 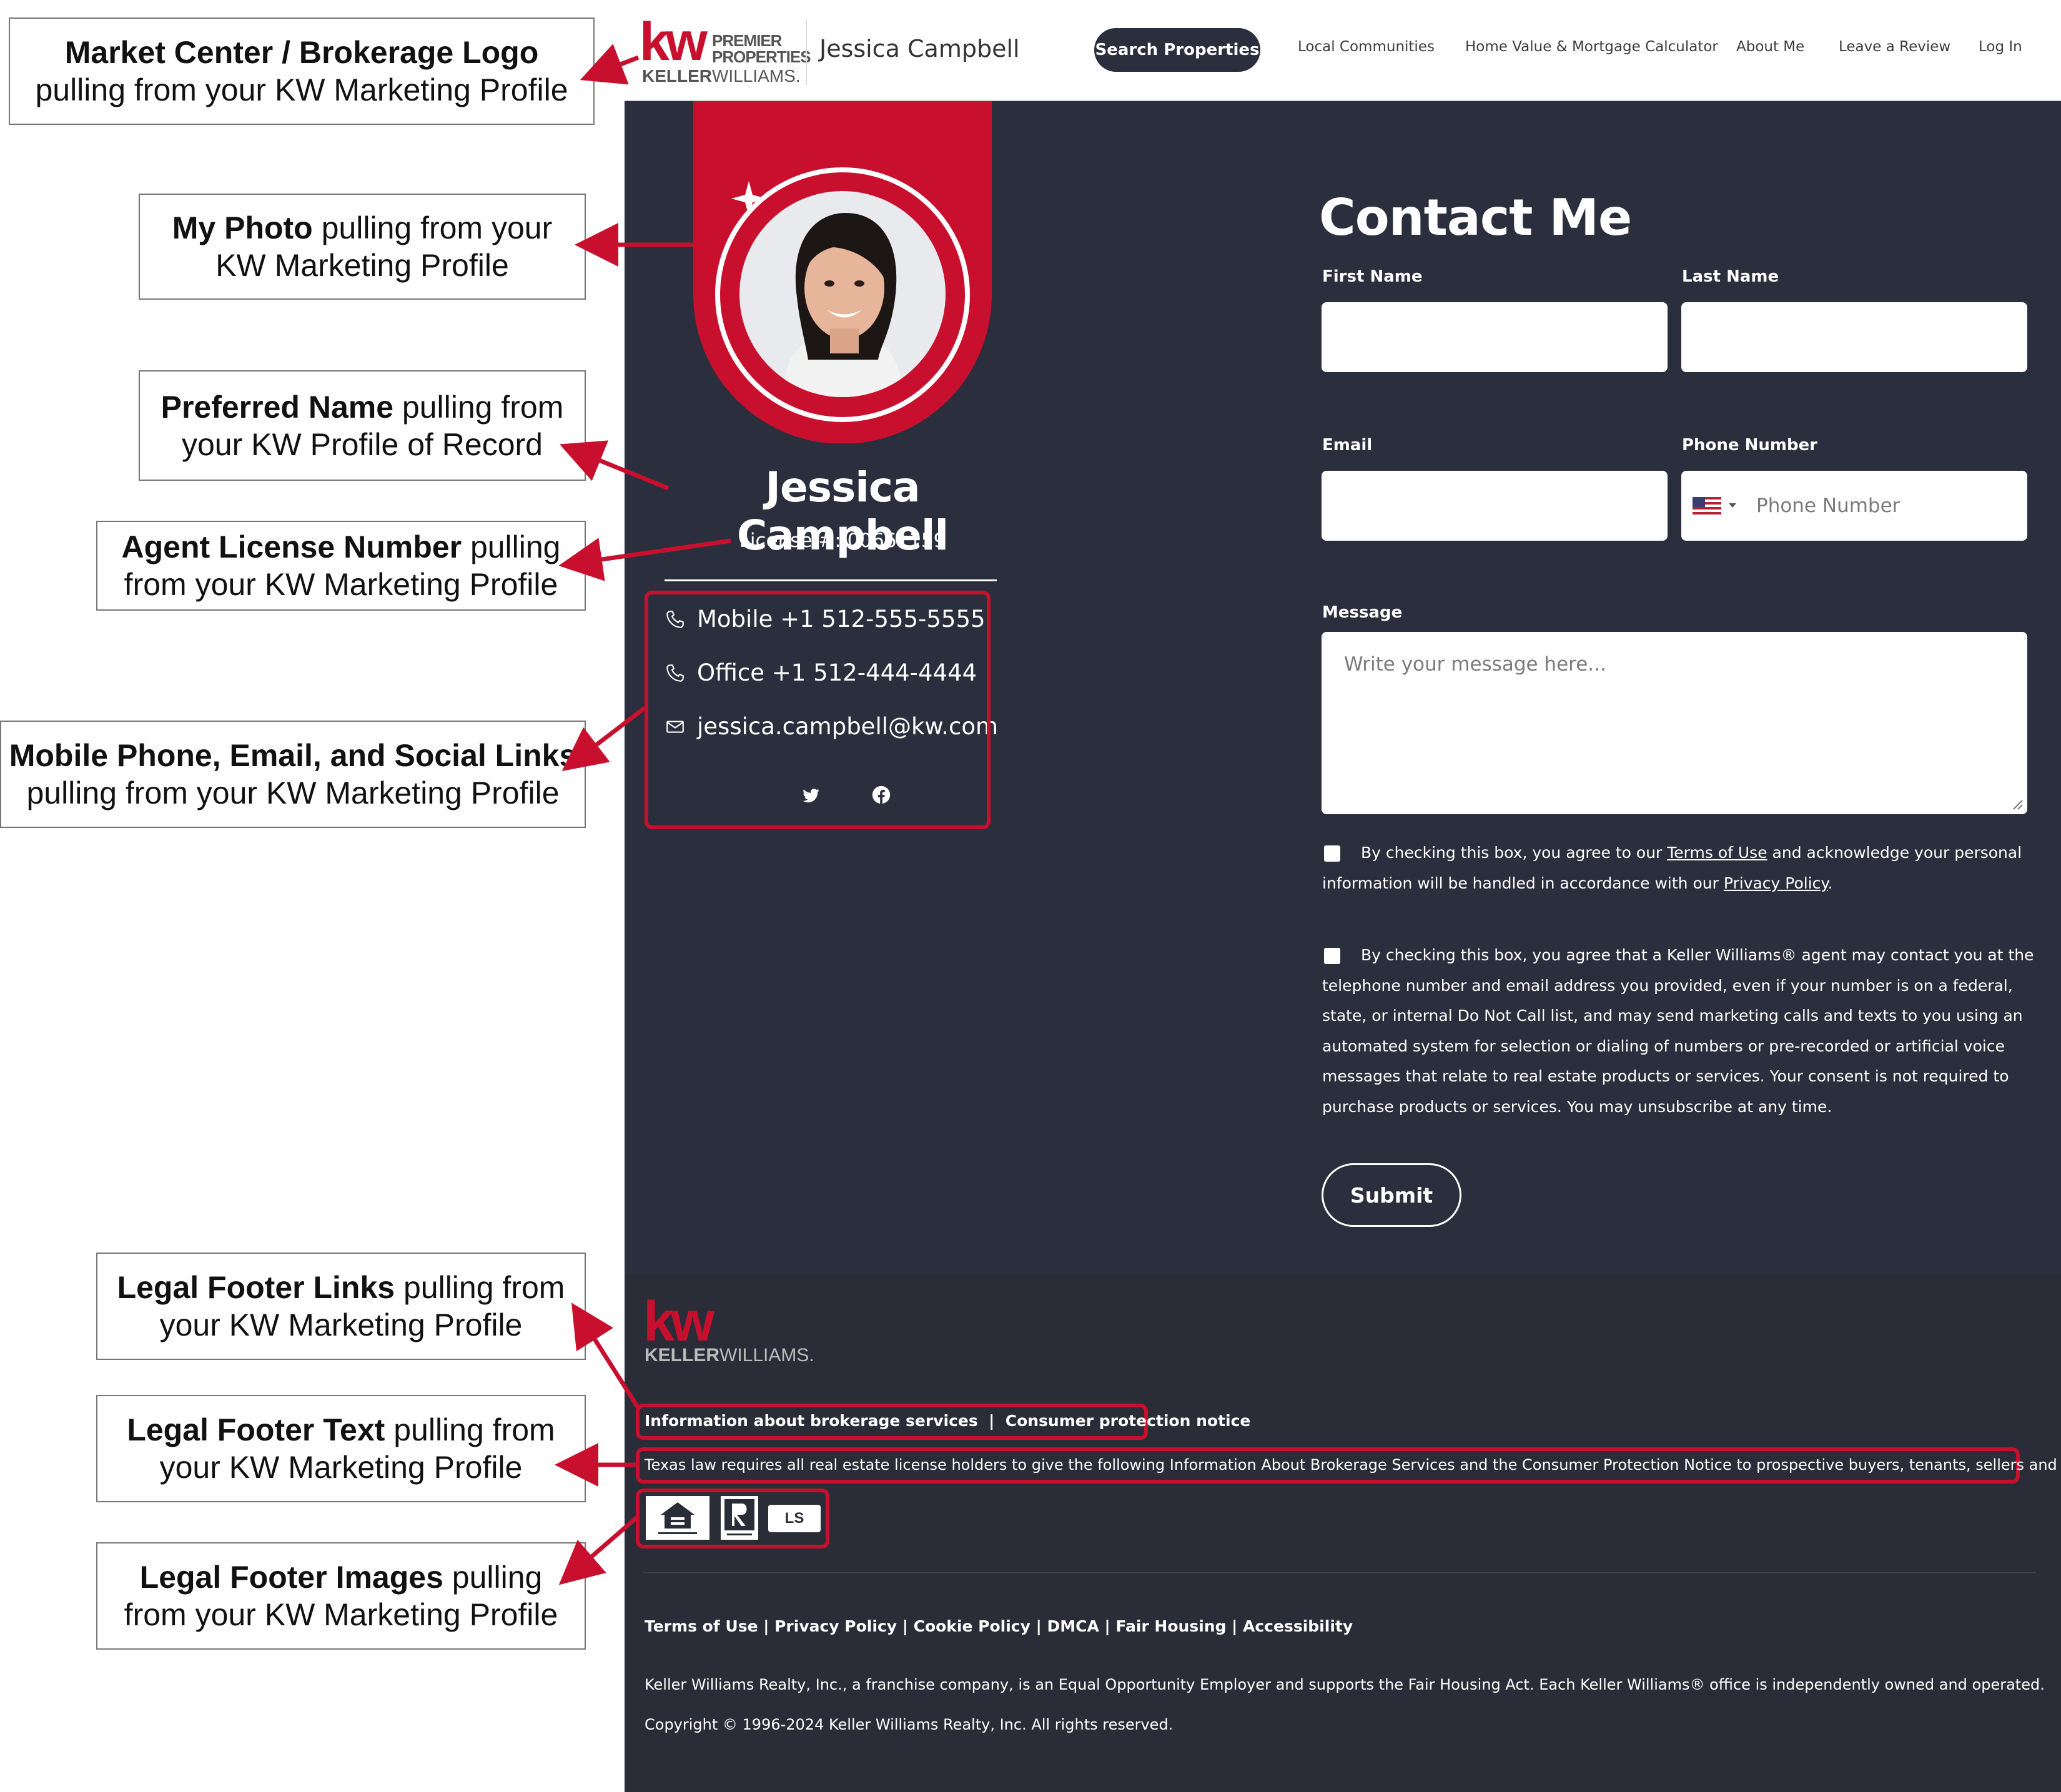 I want to click on annotation-bold: My Photo, so click(x=242, y=227).